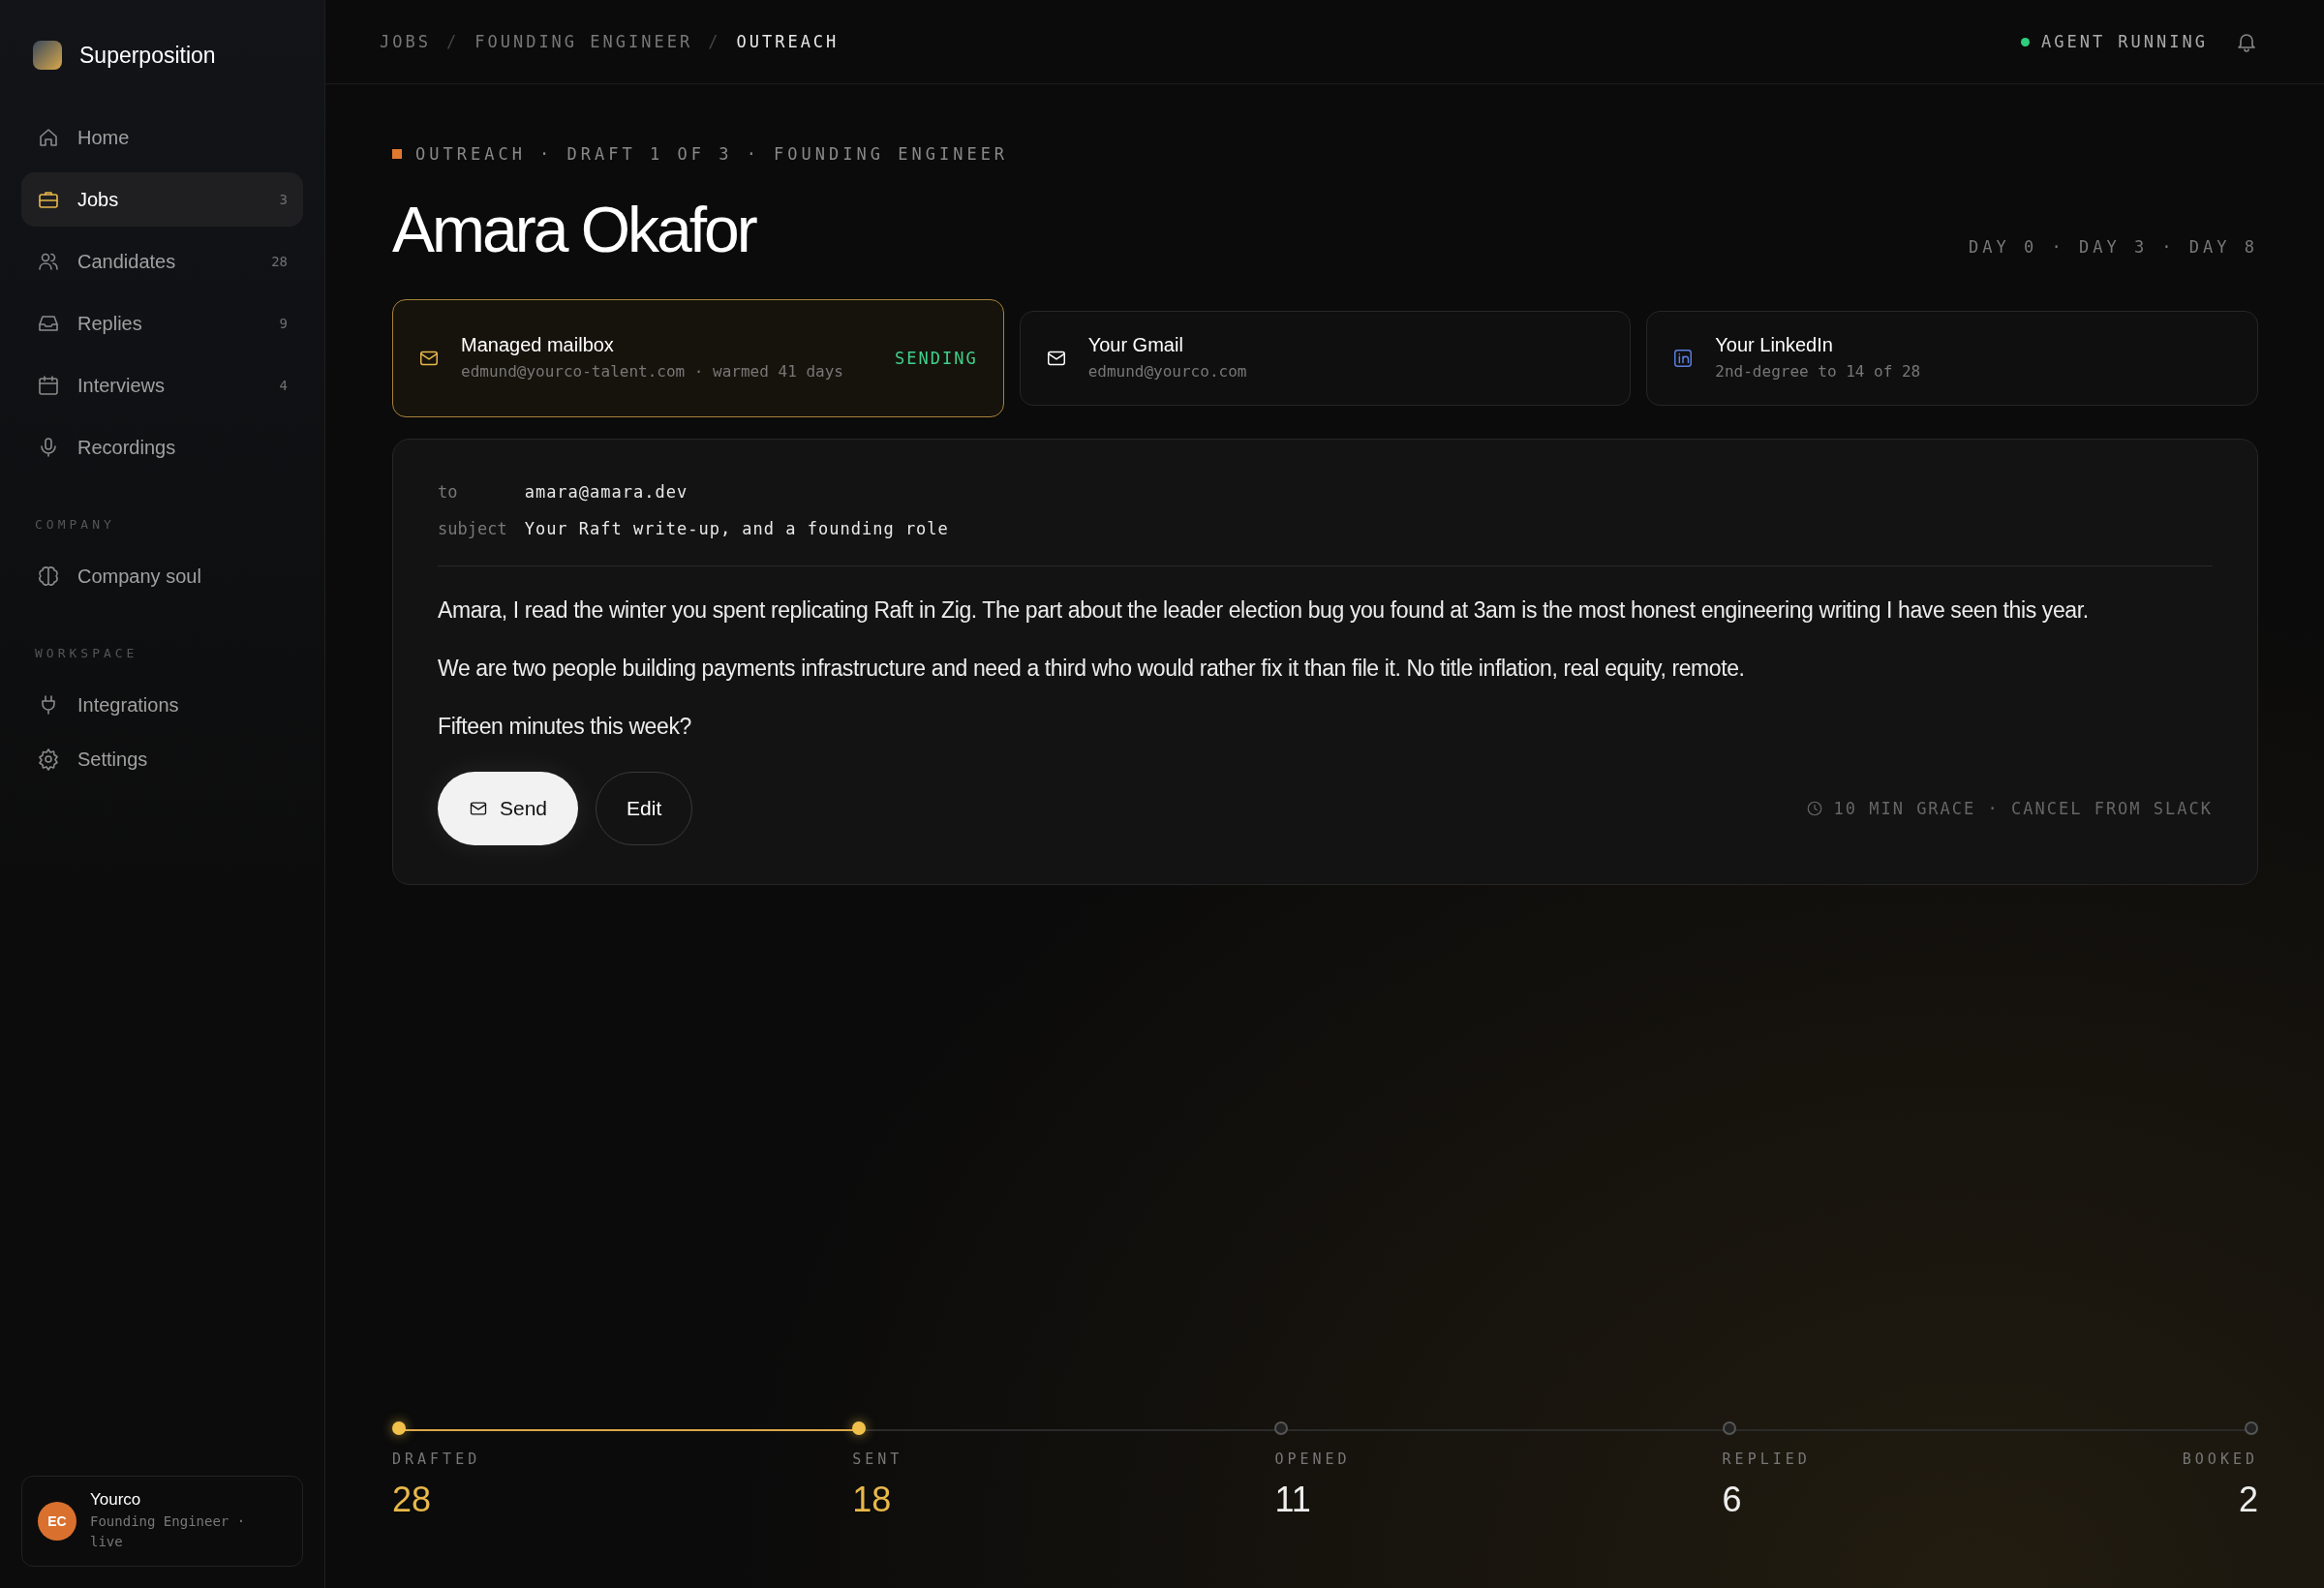 Image resolution: width=2324 pixels, height=1588 pixels. Describe the element at coordinates (538, 344) in the screenshot. I see `channel-title: Managed mailbox` at that location.